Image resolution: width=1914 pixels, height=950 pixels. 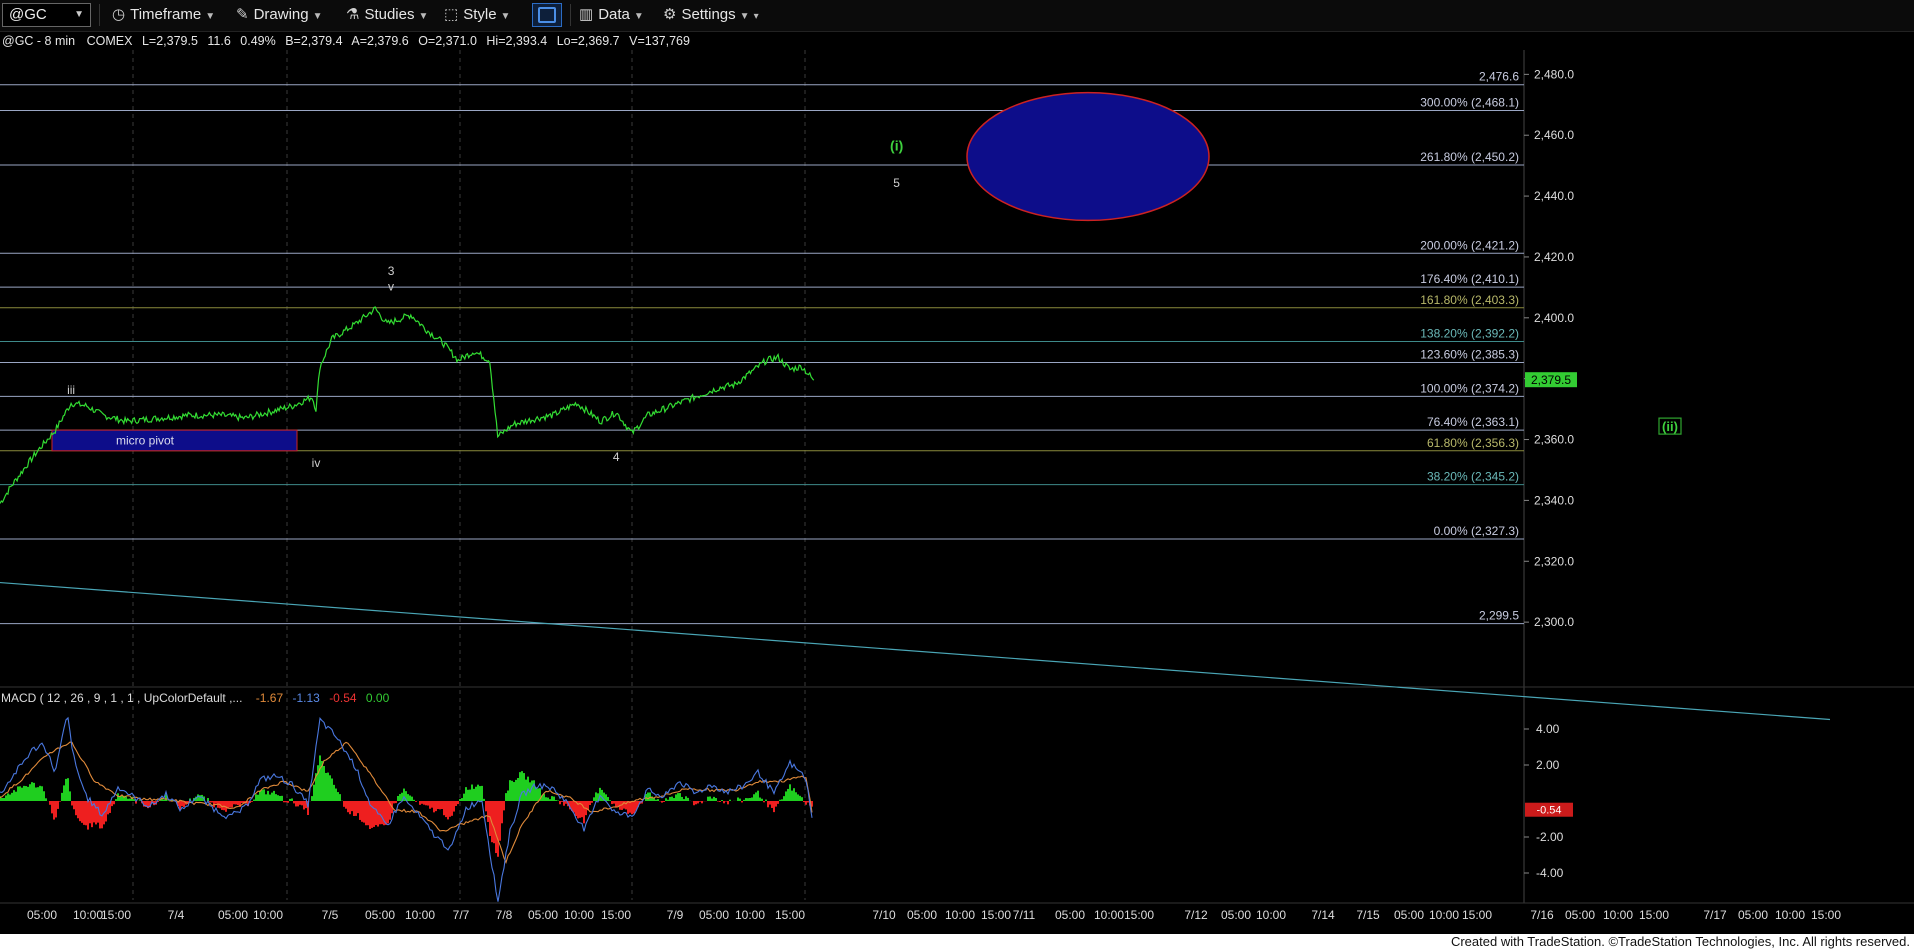 I want to click on wave-ii-marker: (ii), so click(x=1670, y=426).